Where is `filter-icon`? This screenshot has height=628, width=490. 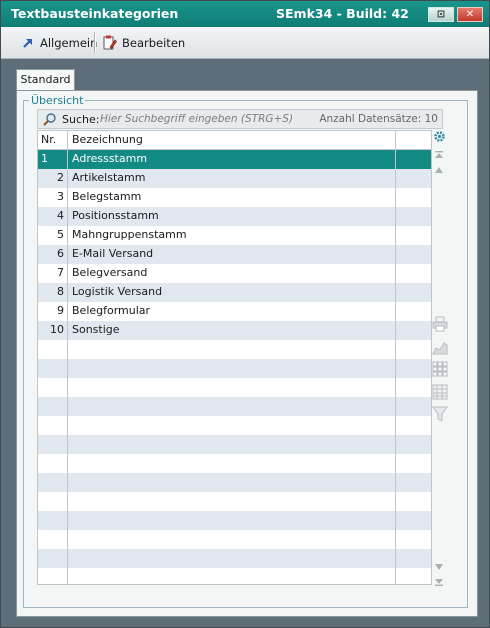 filter-icon is located at coordinates (440, 414).